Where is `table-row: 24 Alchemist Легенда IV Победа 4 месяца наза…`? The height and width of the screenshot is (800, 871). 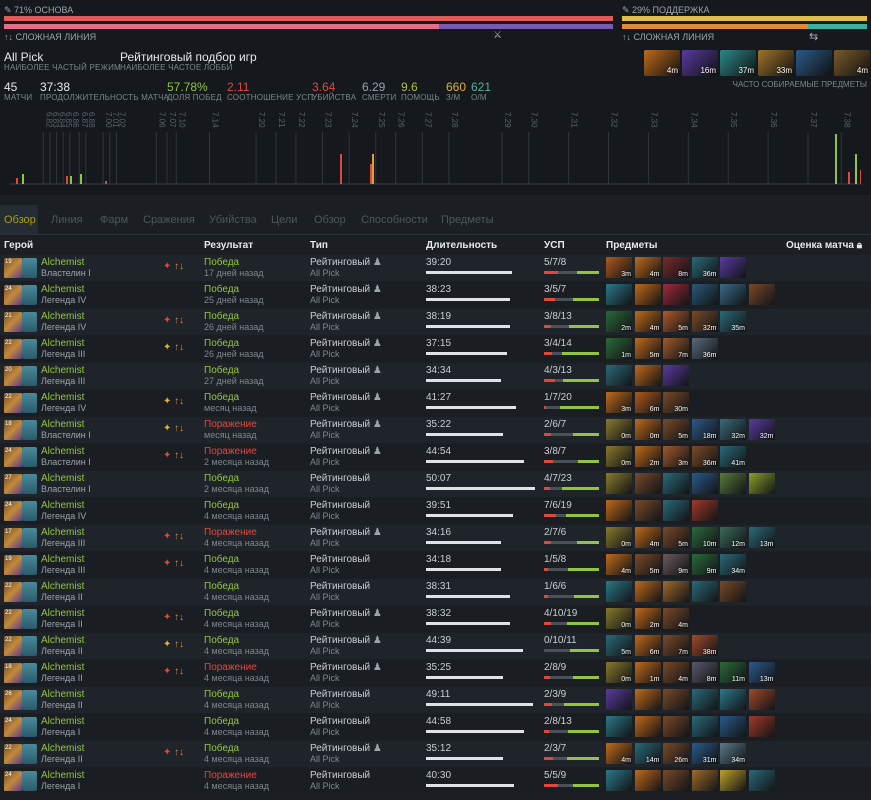 table-row: 24 Alchemist Легенда IV Победа 4 месяца наза… is located at coordinates (435, 511).